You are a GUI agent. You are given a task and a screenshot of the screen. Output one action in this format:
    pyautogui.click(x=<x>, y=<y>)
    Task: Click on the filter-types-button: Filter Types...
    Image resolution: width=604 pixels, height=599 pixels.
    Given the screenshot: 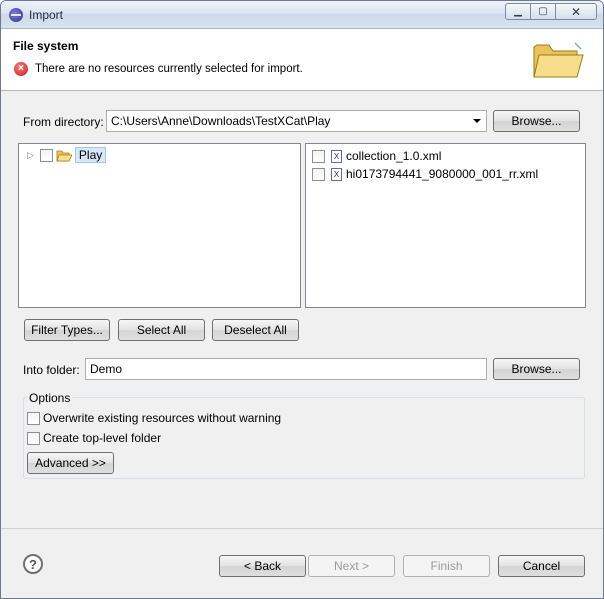 What is the action you would take?
    pyautogui.click(x=67, y=330)
    